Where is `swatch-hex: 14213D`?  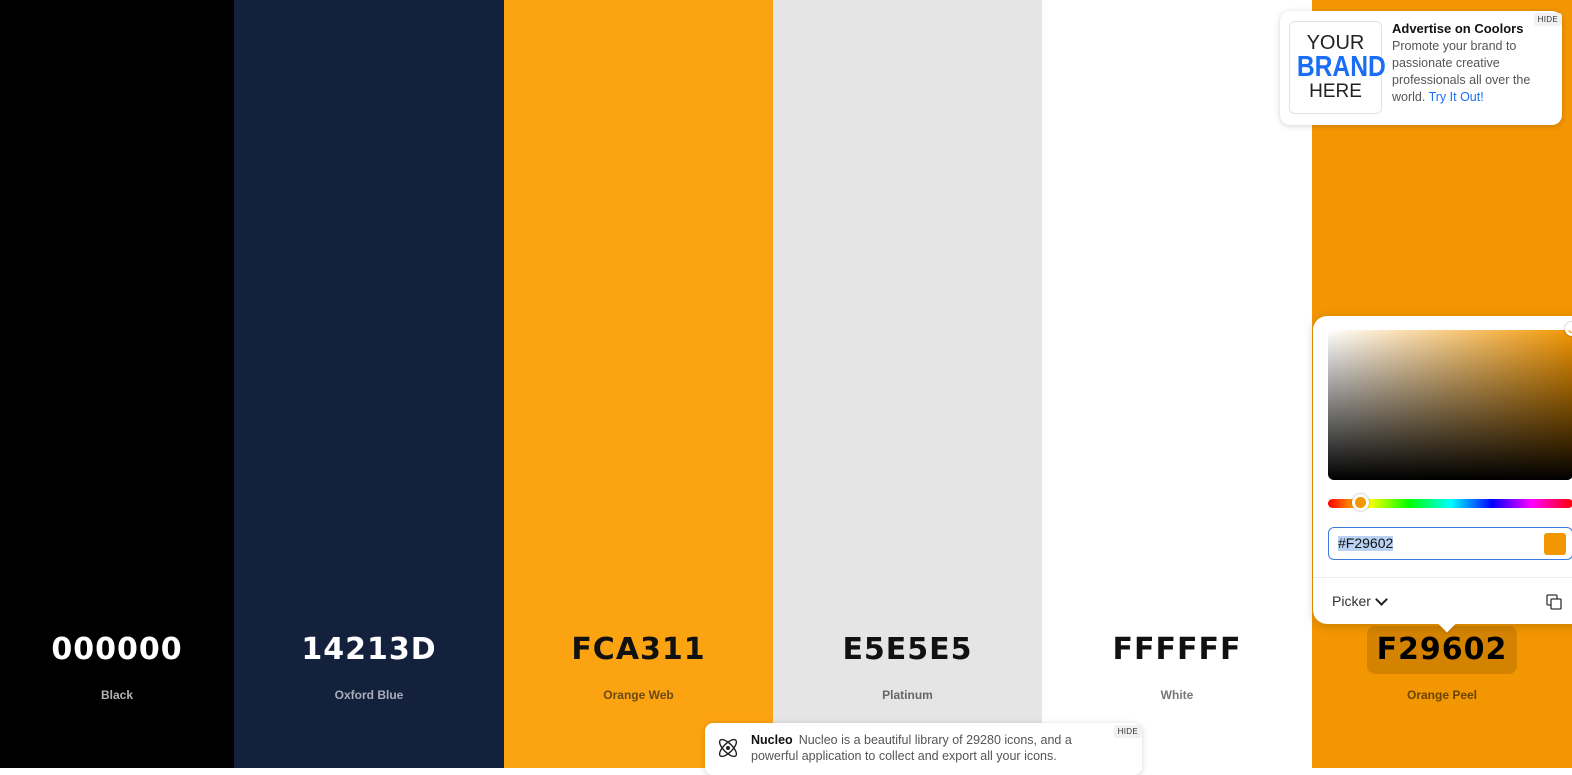
swatch-hex: 14213D is located at coordinates (369, 650).